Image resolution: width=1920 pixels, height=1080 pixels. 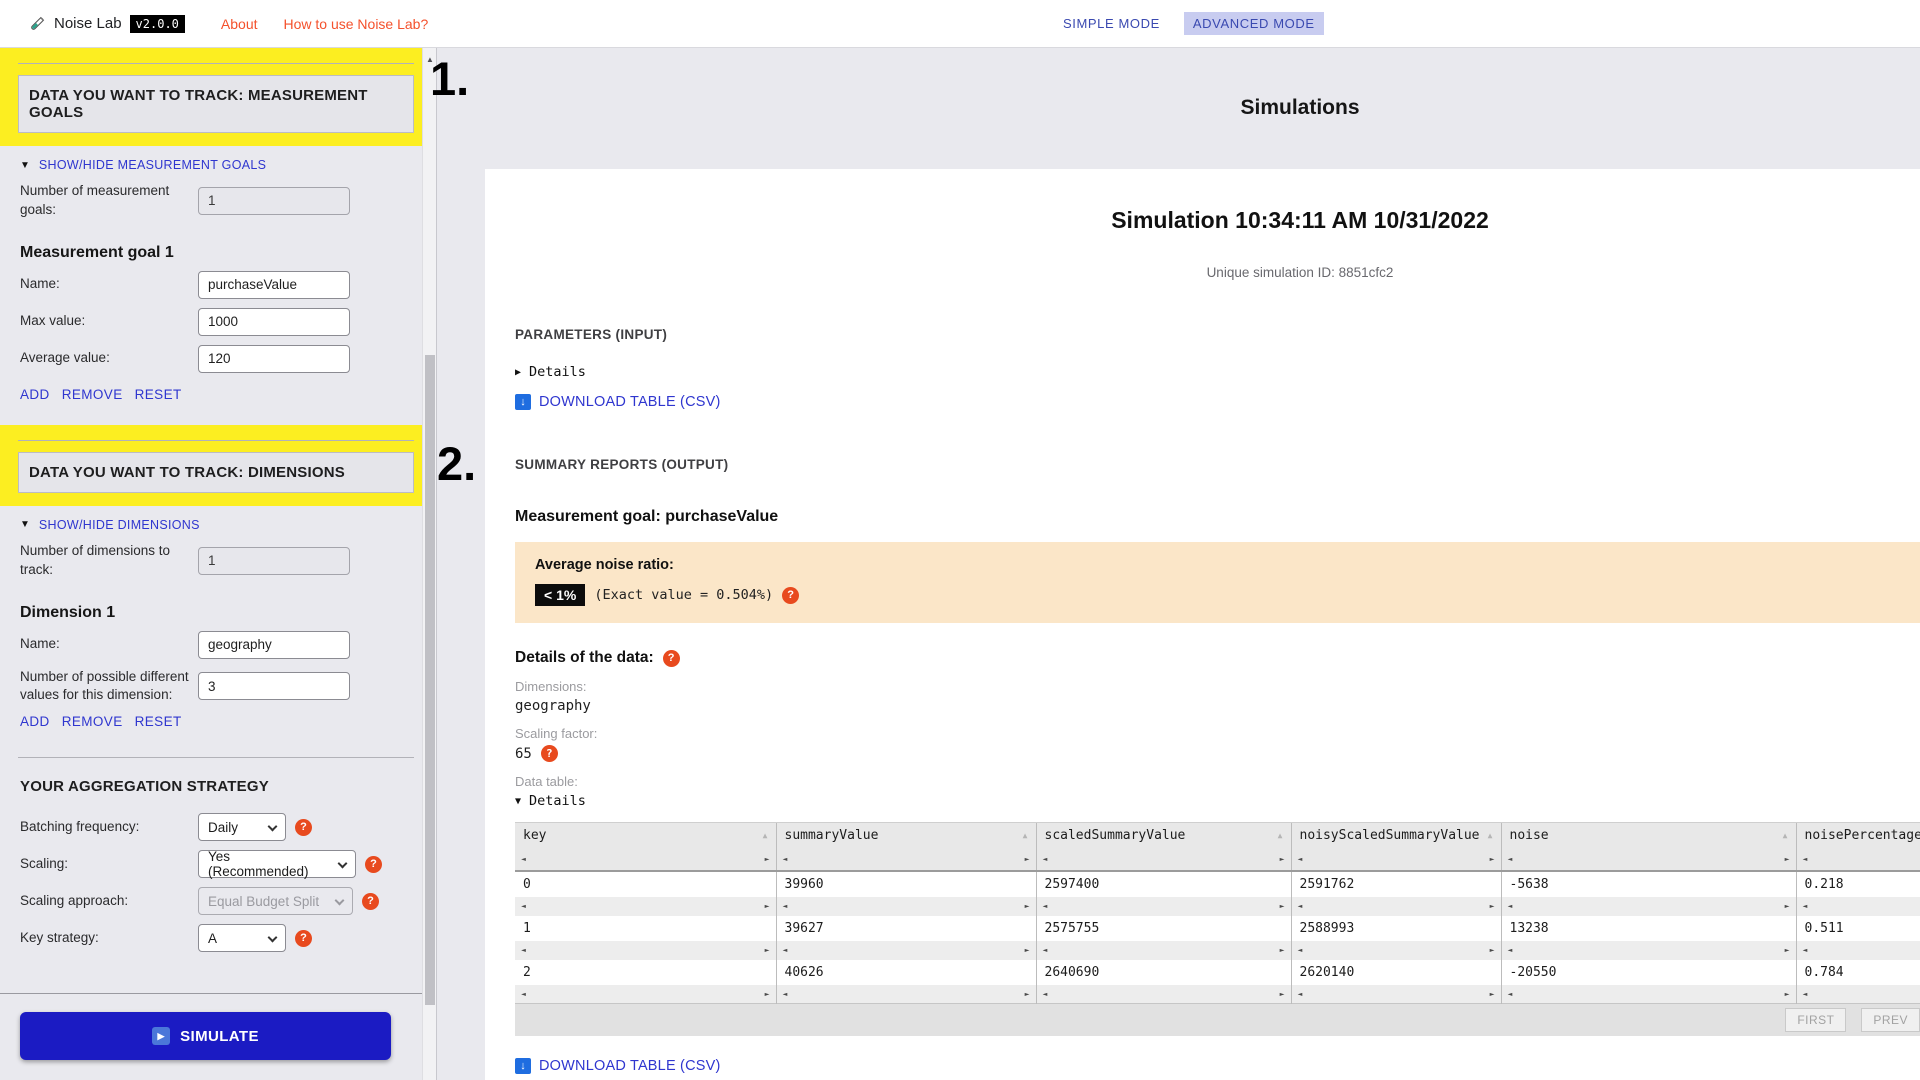 What do you see at coordinates (1217, 372) in the screenshot?
I see `parameters-details-toggle: ▶ Details` at bounding box center [1217, 372].